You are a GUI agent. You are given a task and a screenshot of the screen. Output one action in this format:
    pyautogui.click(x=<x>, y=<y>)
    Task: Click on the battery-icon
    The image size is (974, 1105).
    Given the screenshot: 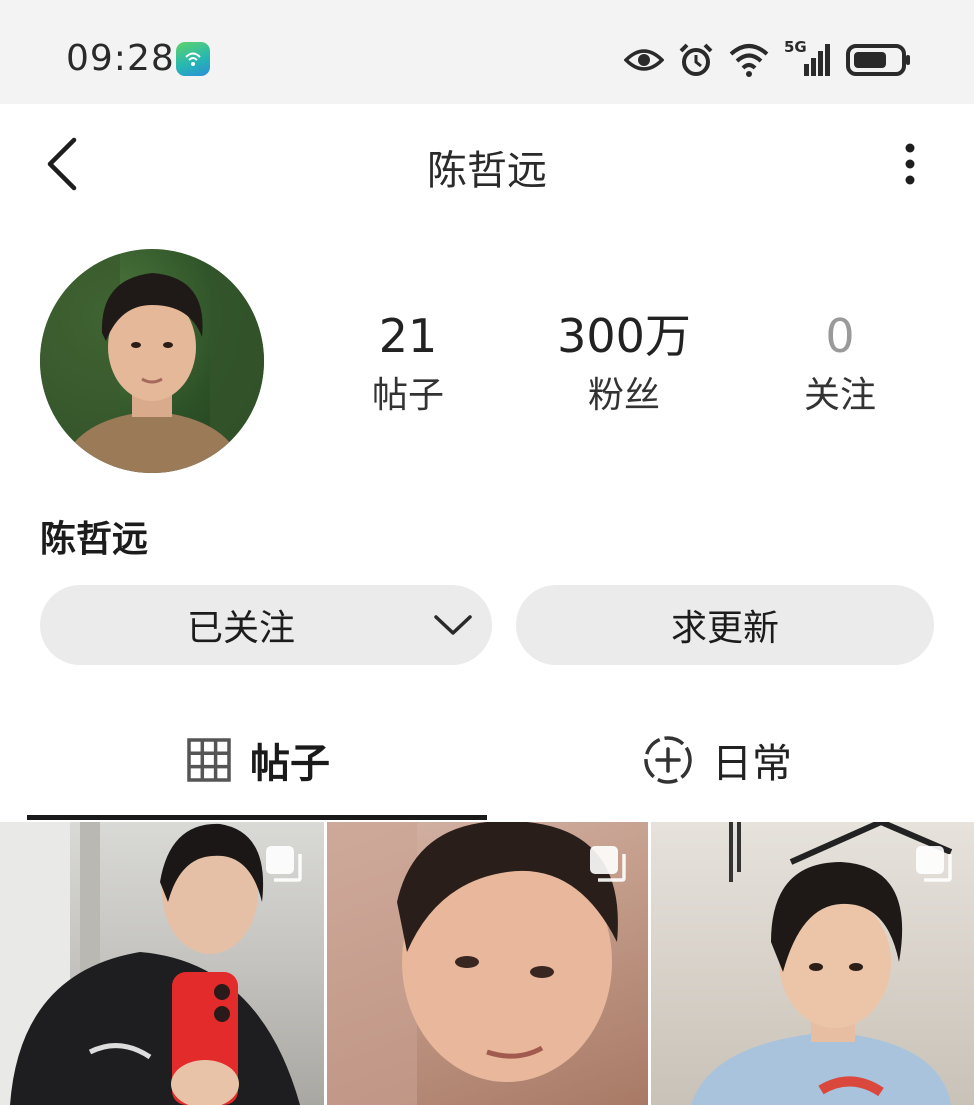 What is the action you would take?
    pyautogui.click(x=878, y=60)
    